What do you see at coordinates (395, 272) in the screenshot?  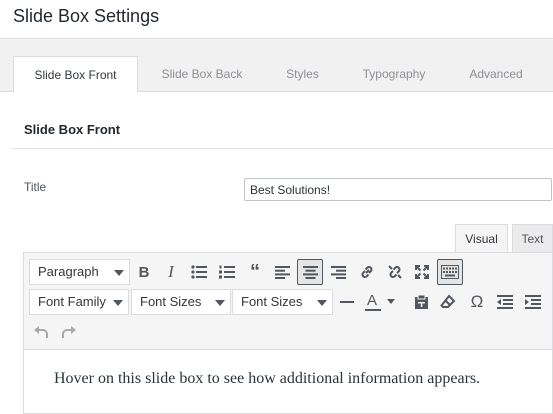 I see `unlink-icon` at bounding box center [395, 272].